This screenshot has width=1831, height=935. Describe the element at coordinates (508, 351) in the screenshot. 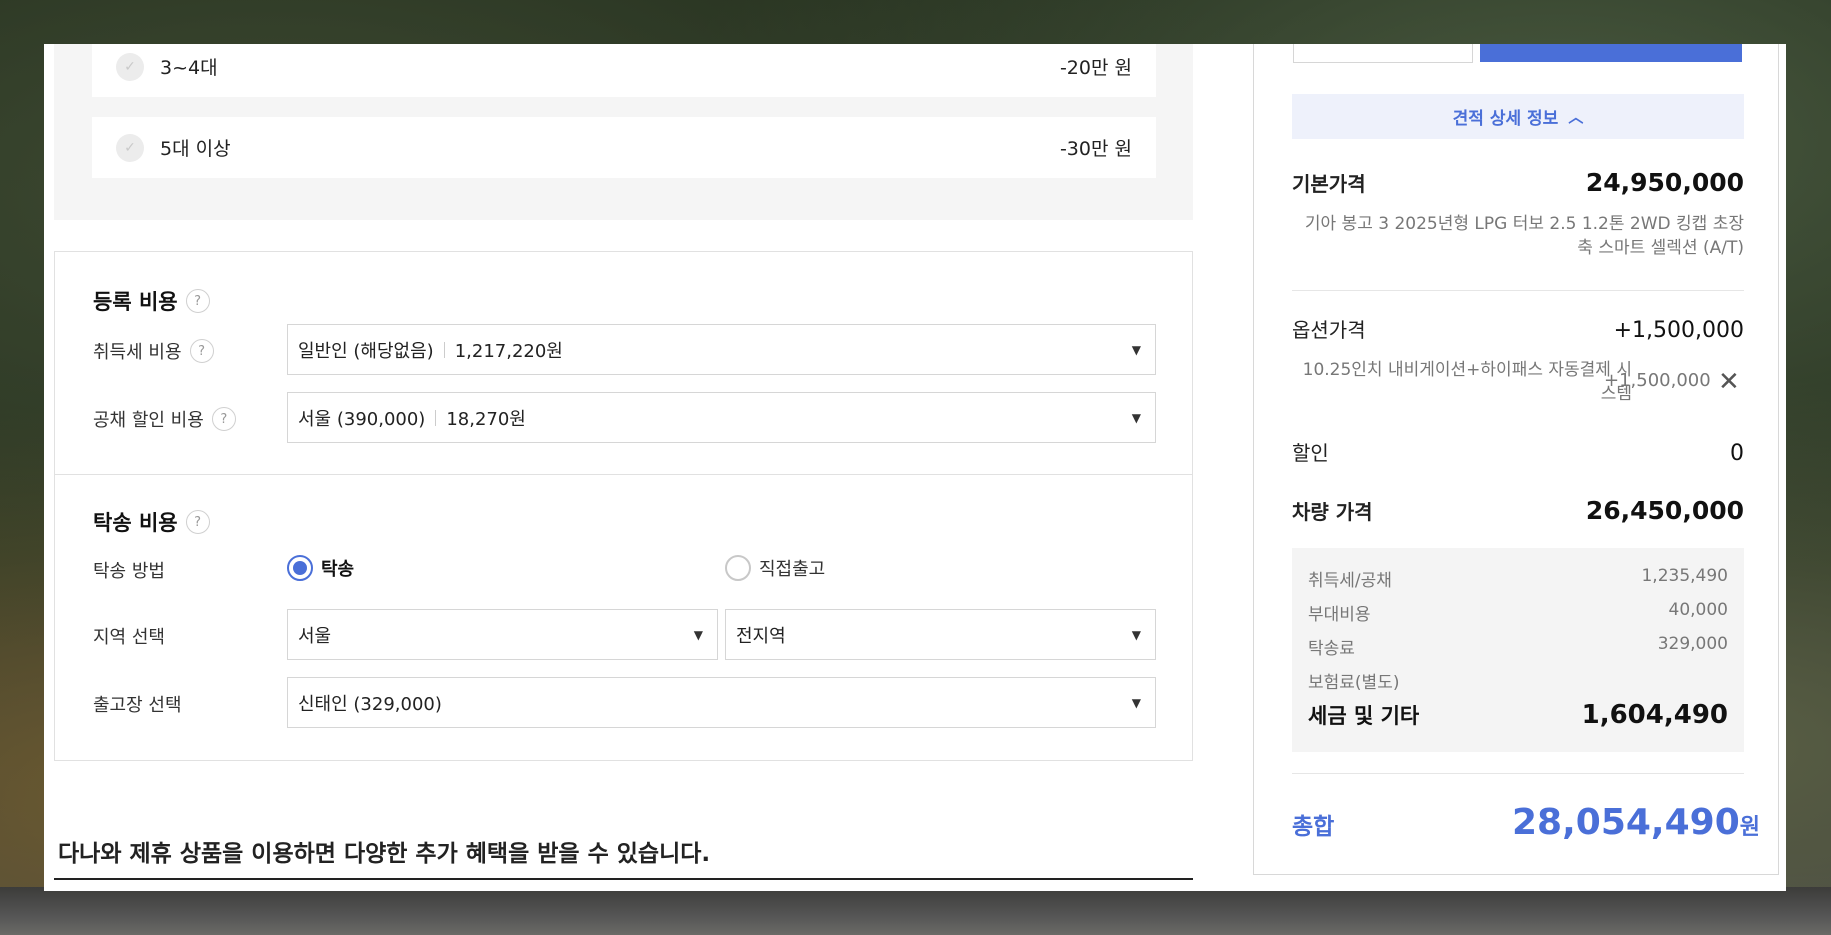

I see `select-amount: 1,217,220원` at that location.